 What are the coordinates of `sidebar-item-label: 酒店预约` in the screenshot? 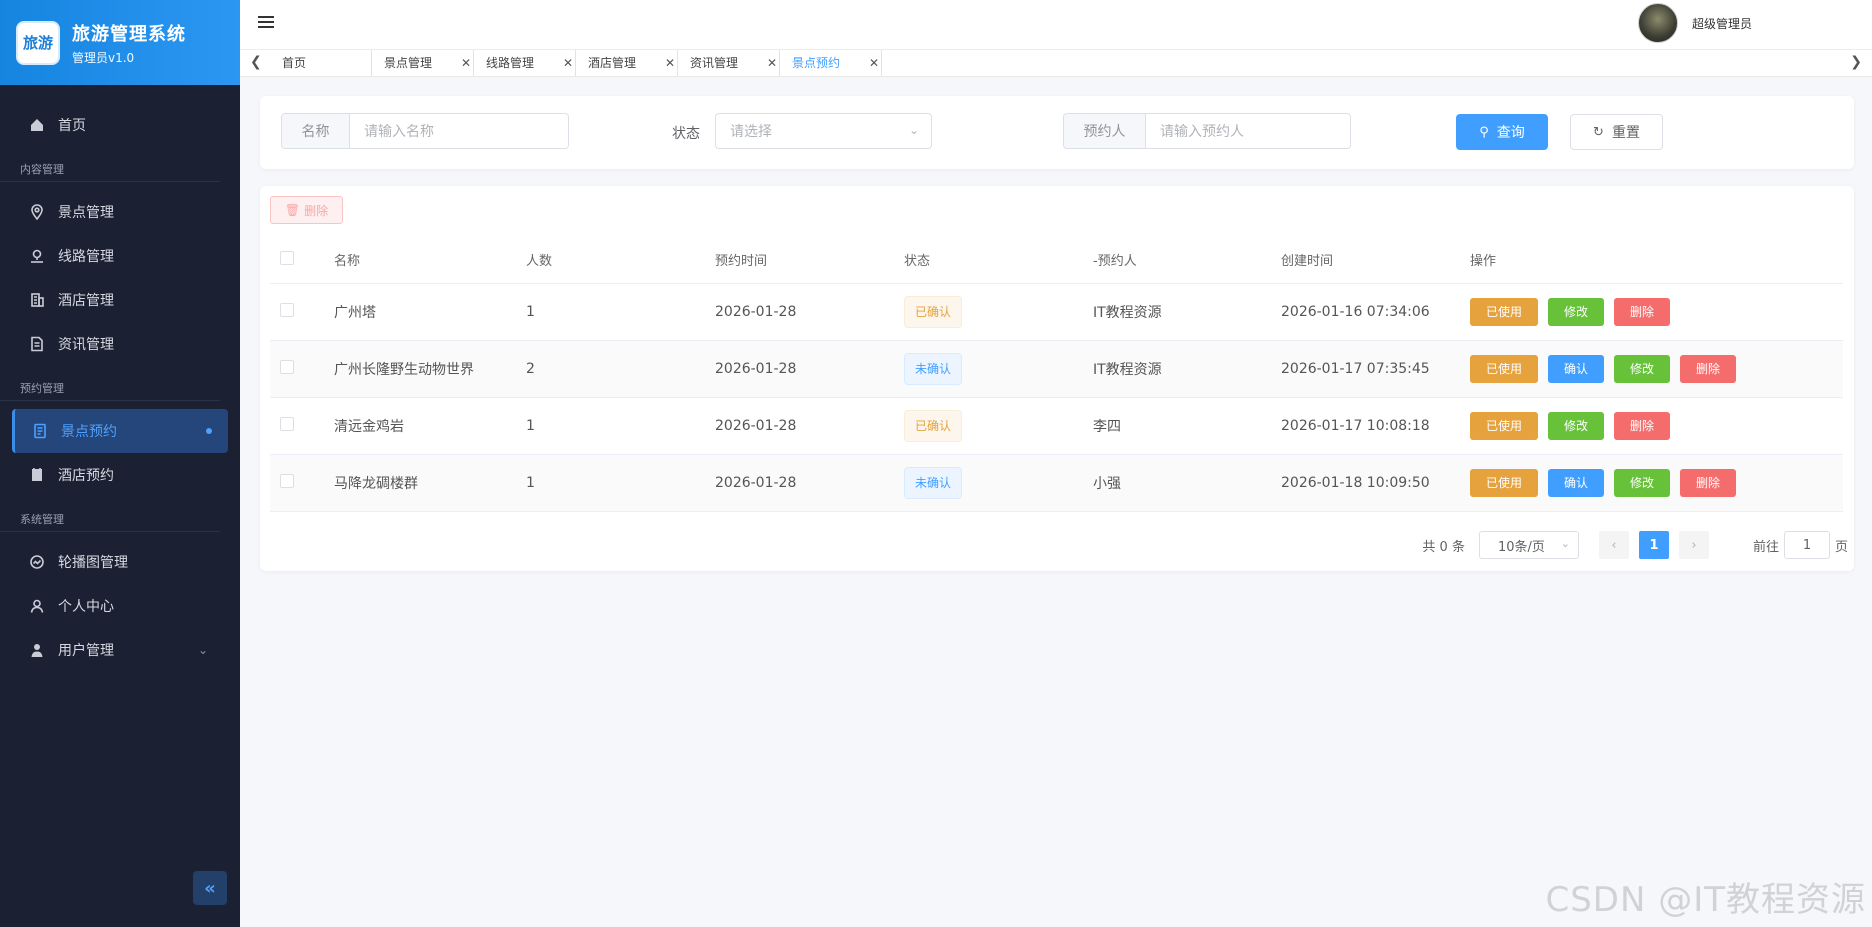 It's located at (86, 476).